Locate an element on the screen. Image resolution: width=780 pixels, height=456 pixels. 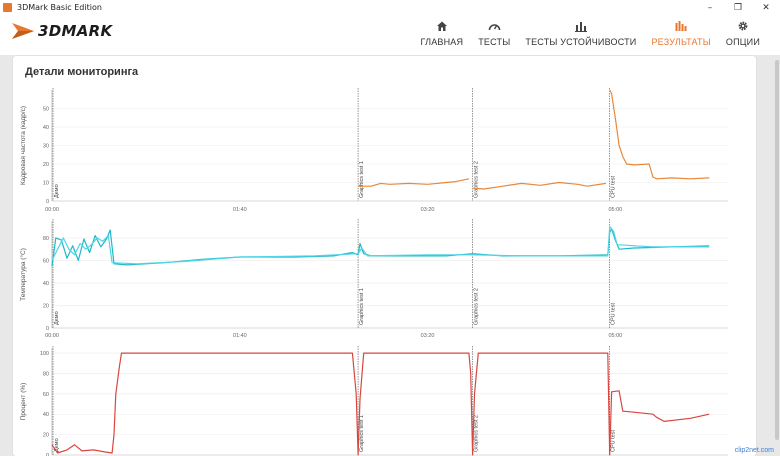
app-icon is located at coordinates (7, 7).